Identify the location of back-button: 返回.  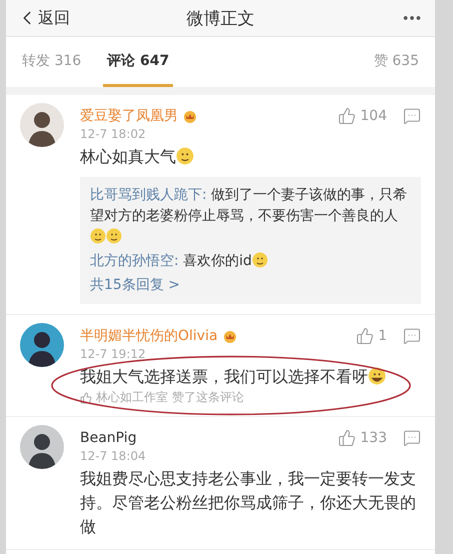
(43, 18).